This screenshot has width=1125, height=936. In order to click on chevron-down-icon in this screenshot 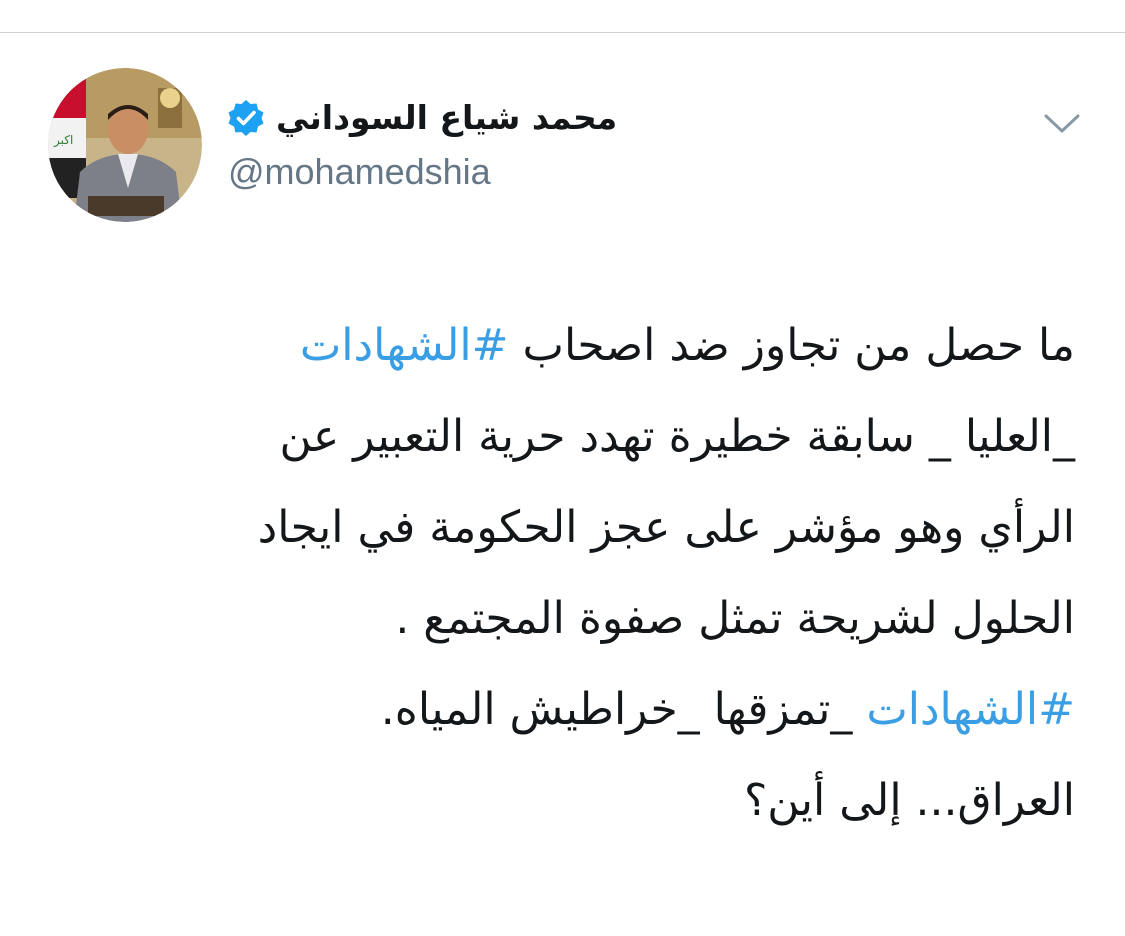, I will do `click(1062, 123)`.